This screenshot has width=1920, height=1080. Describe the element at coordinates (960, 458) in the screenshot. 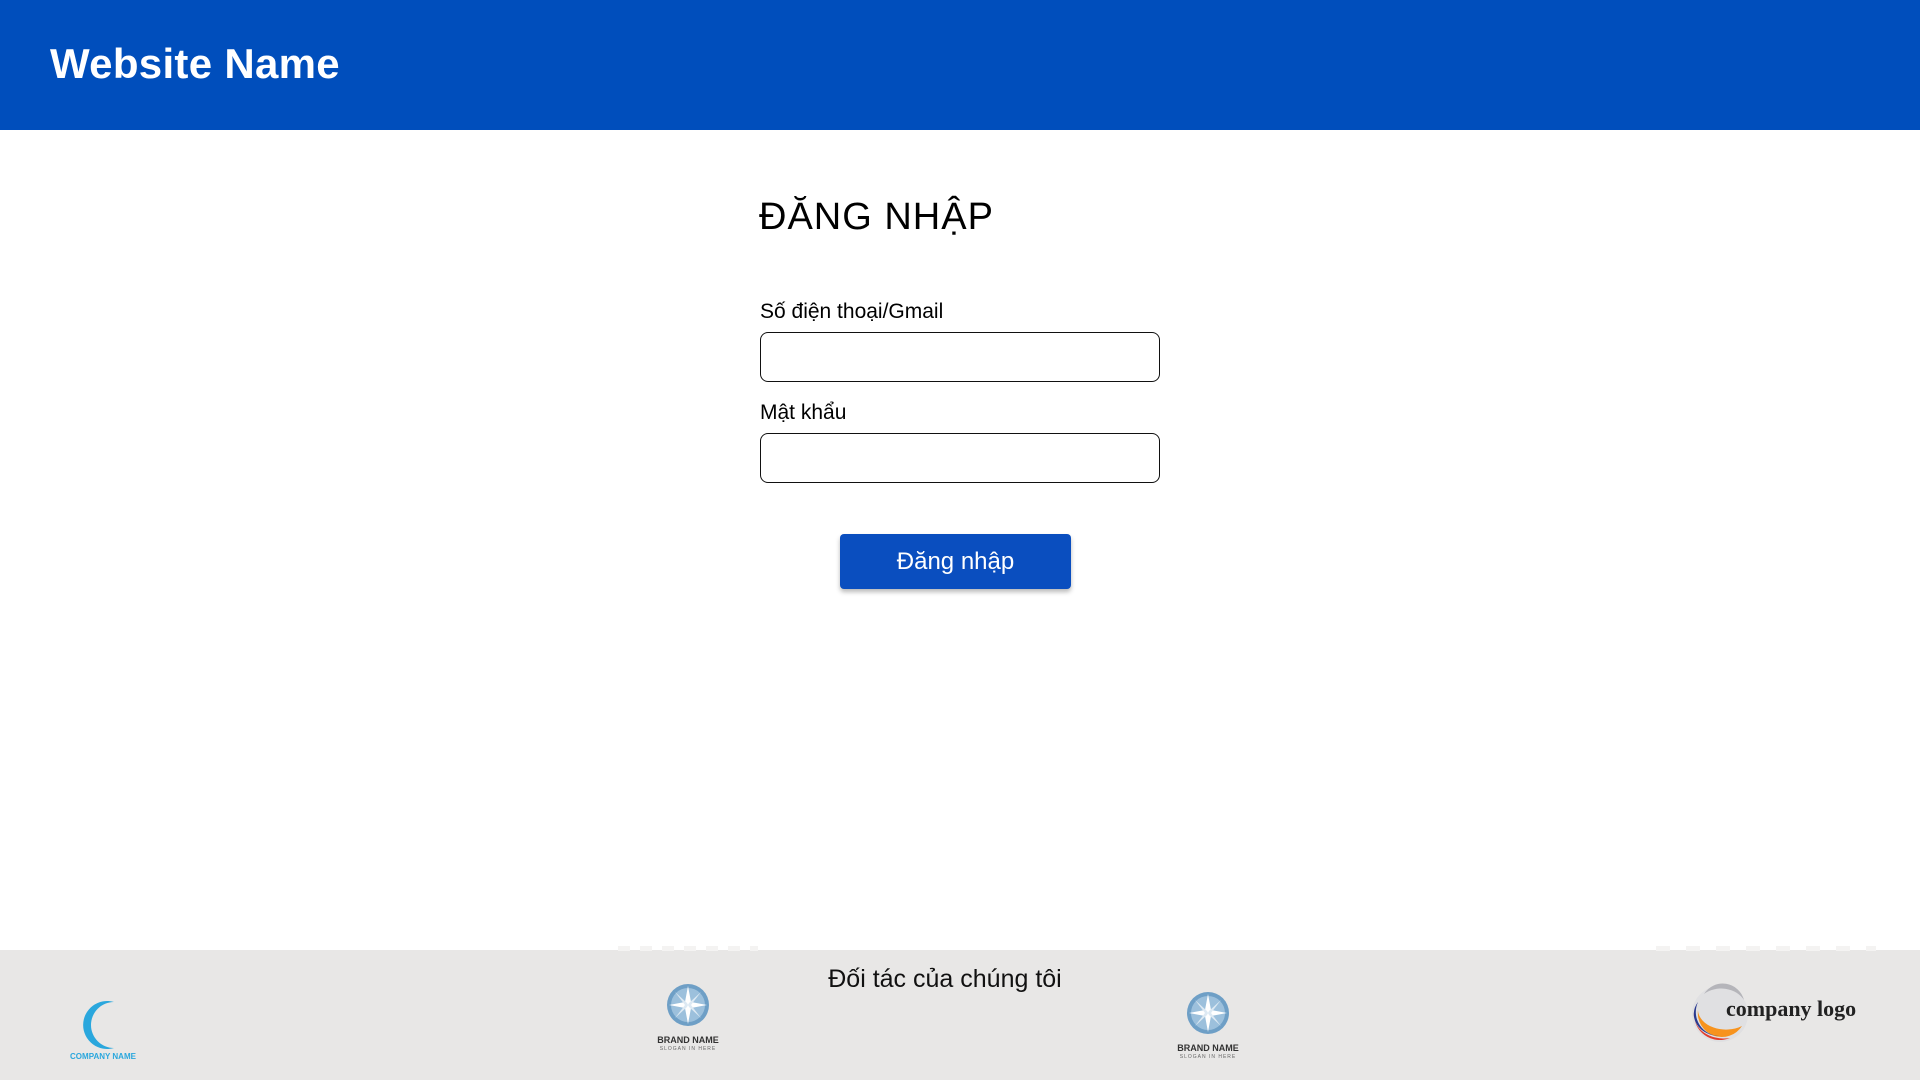

I see `password-input` at that location.